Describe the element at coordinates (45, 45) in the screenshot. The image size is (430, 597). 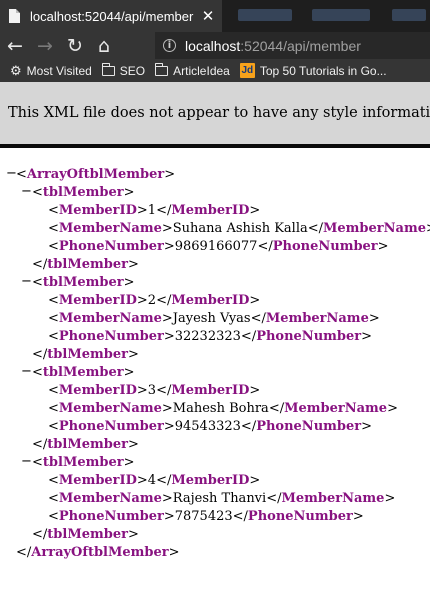
I see `forward-arrow-icon: →` at that location.